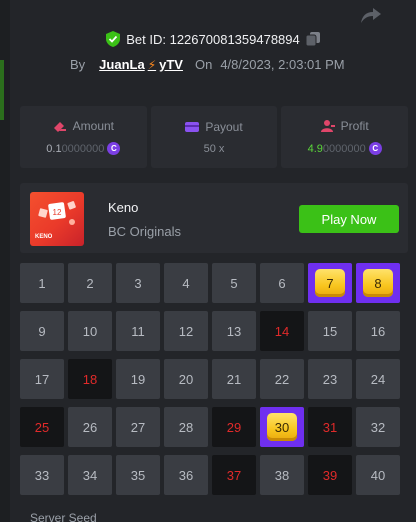 The width and height of the screenshot is (416, 522). I want to click on game-thumbnail: 12 KENO, so click(57, 219).